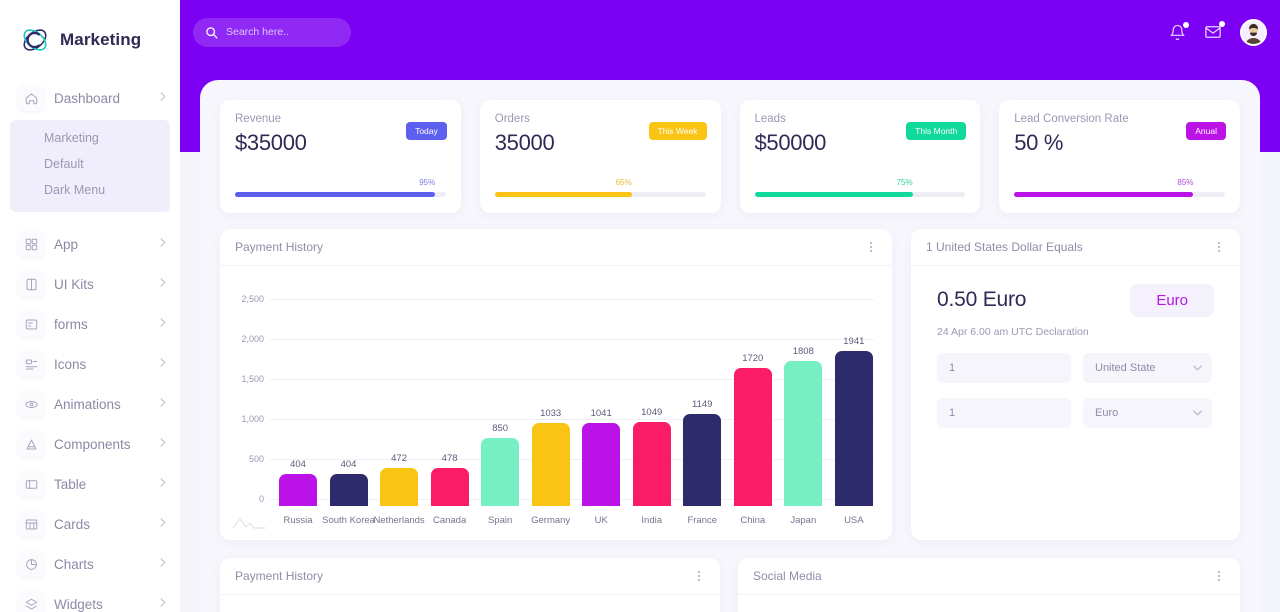  Describe the element at coordinates (572, 299) in the screenshot. I see `gridline` at that location.